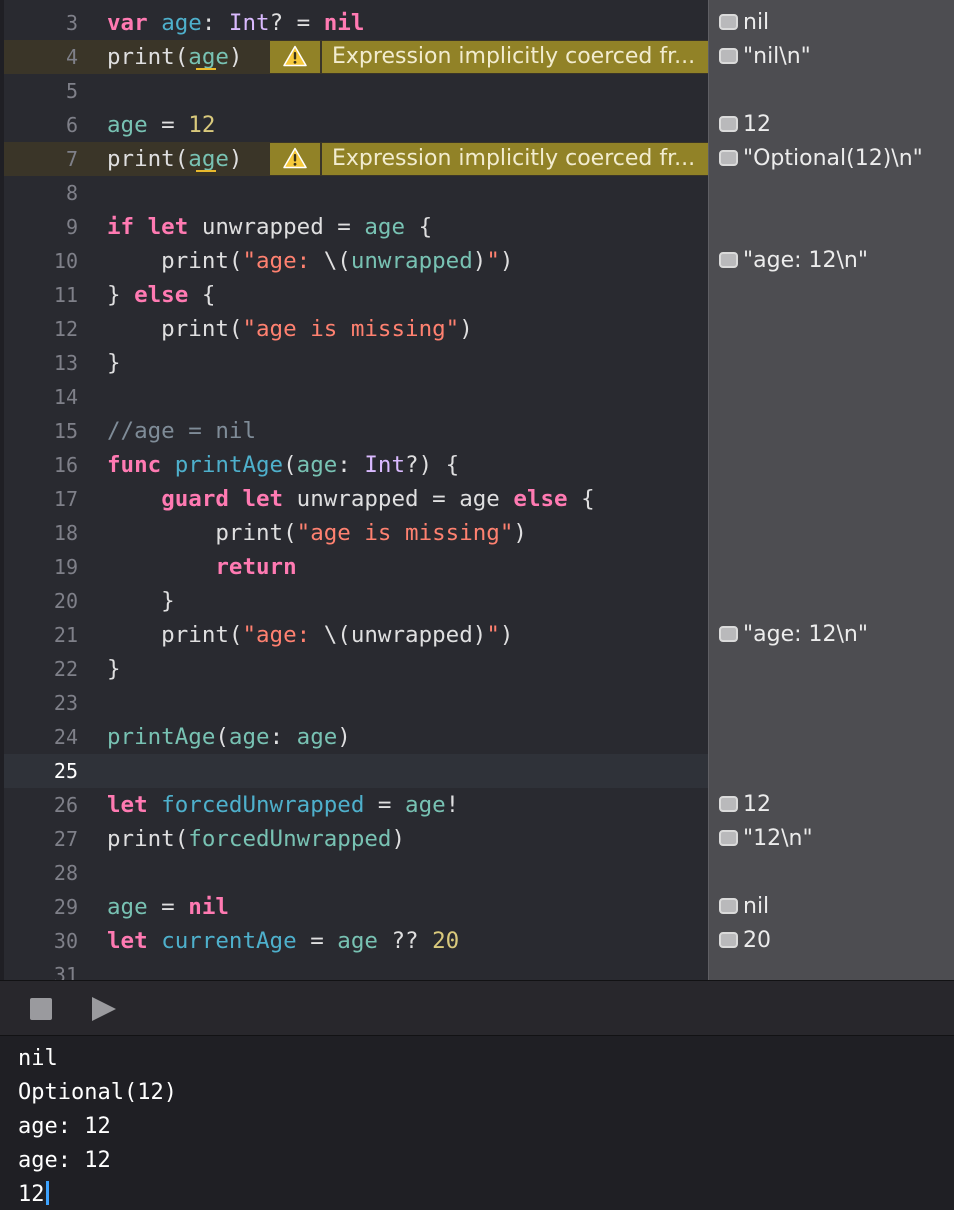 The height and width of the screenshot is (1210, 954). What do you see at coordinates (161, 295) in the screenshot?
I see `code-text: } else {` at bounding box center [161, 295].